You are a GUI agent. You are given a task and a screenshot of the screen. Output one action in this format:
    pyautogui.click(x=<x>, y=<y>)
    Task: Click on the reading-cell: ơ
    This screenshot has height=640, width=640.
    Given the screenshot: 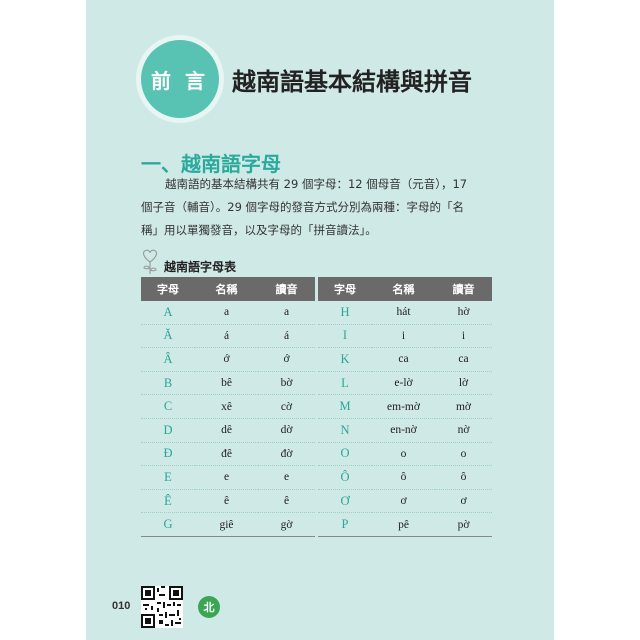 What is the action you would take?
    pyautogui.click(x=463, y=501)
    